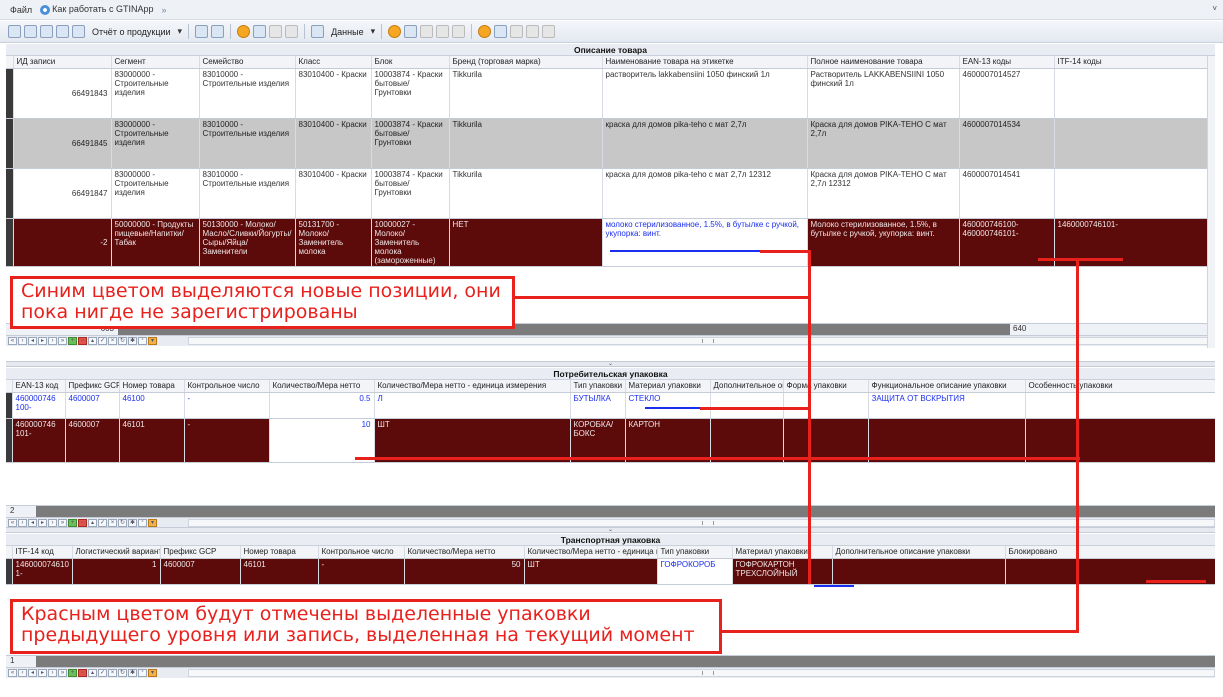  Describe the element at coordinates (42, 552) in the screenshot. I see `column-header: ITF-14 код` at that location.